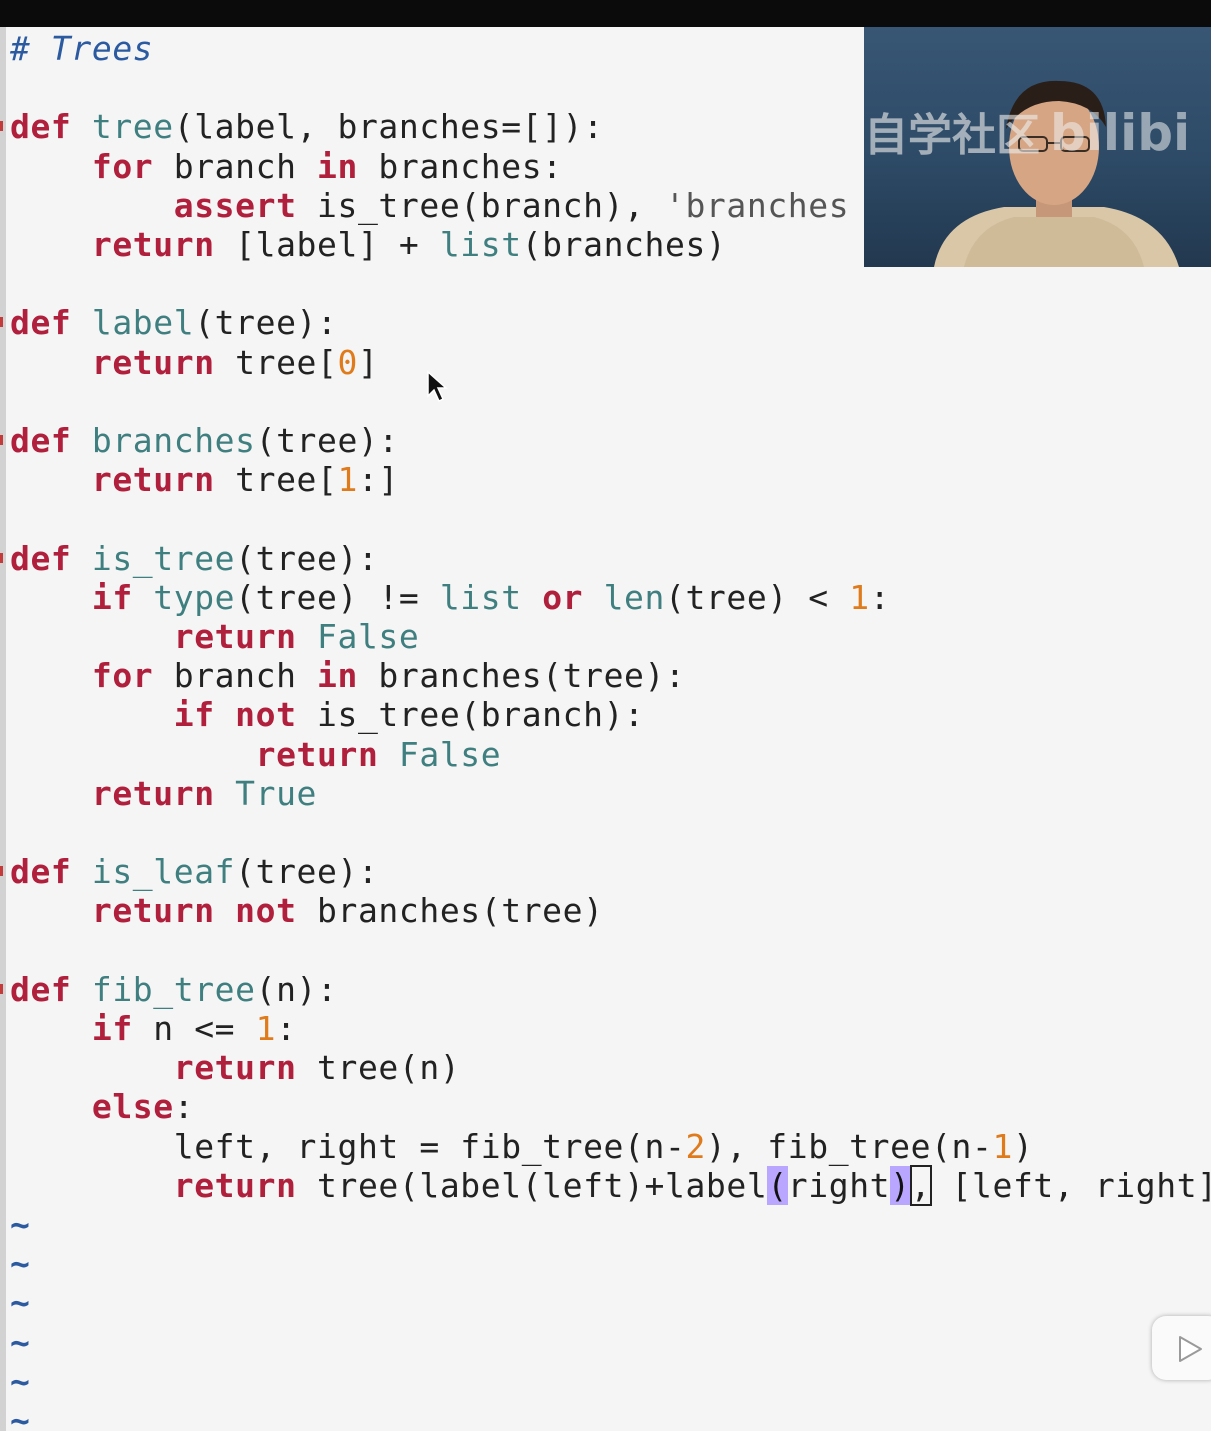 The image size is (1211, 1431). Describe the element at coordinates (163, 558) in the screenshot. I see `code-token: is_tree` at that location.